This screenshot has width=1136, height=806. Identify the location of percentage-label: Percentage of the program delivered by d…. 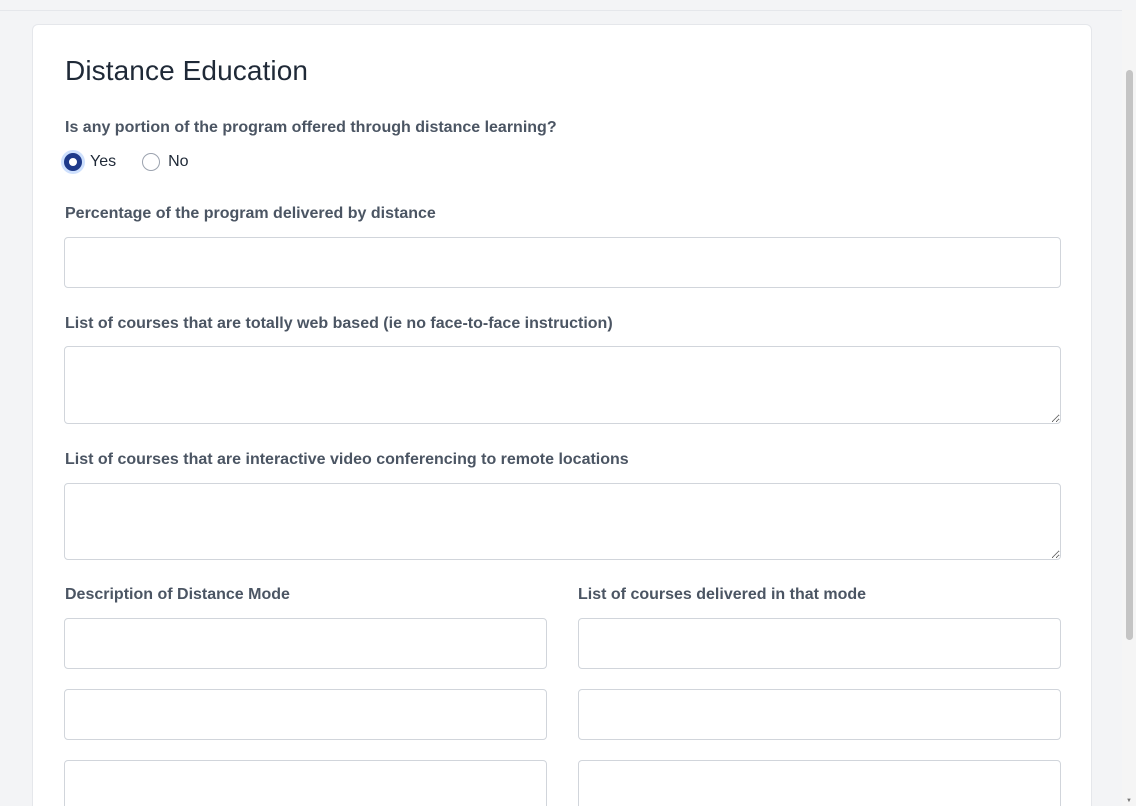
(250, 213).